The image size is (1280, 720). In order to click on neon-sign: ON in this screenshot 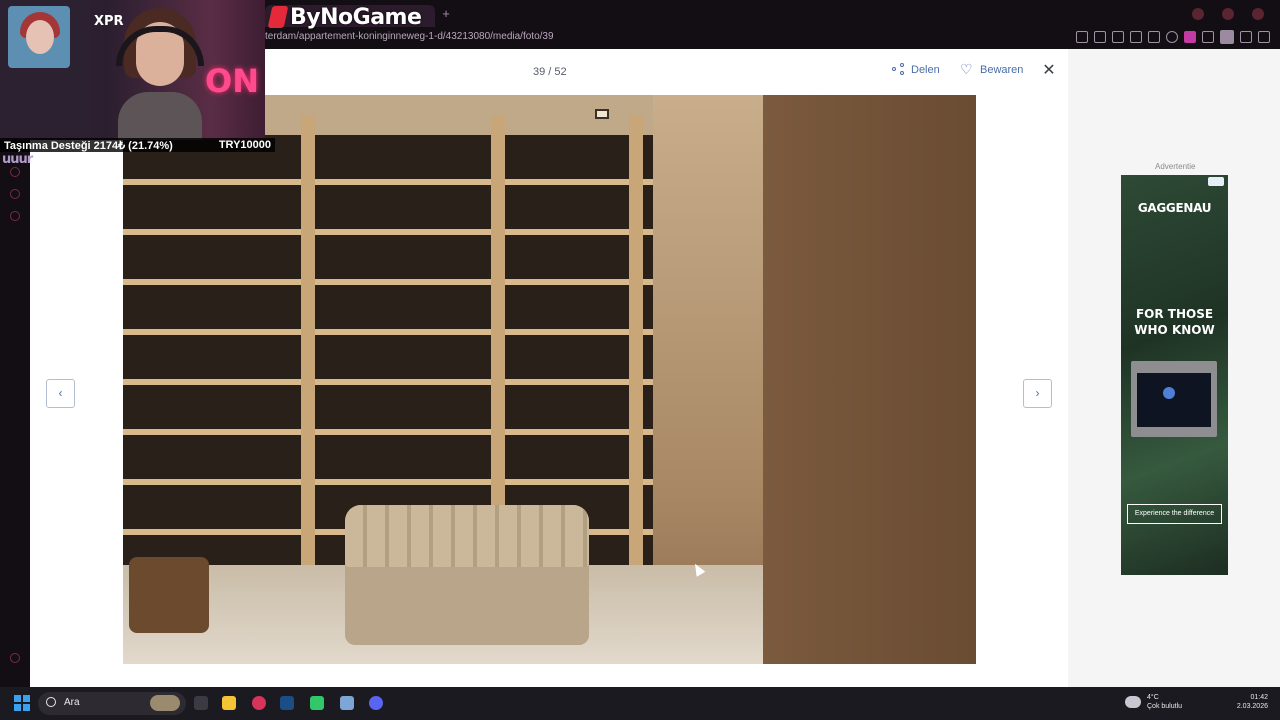, I will do `click(232, 81)`.